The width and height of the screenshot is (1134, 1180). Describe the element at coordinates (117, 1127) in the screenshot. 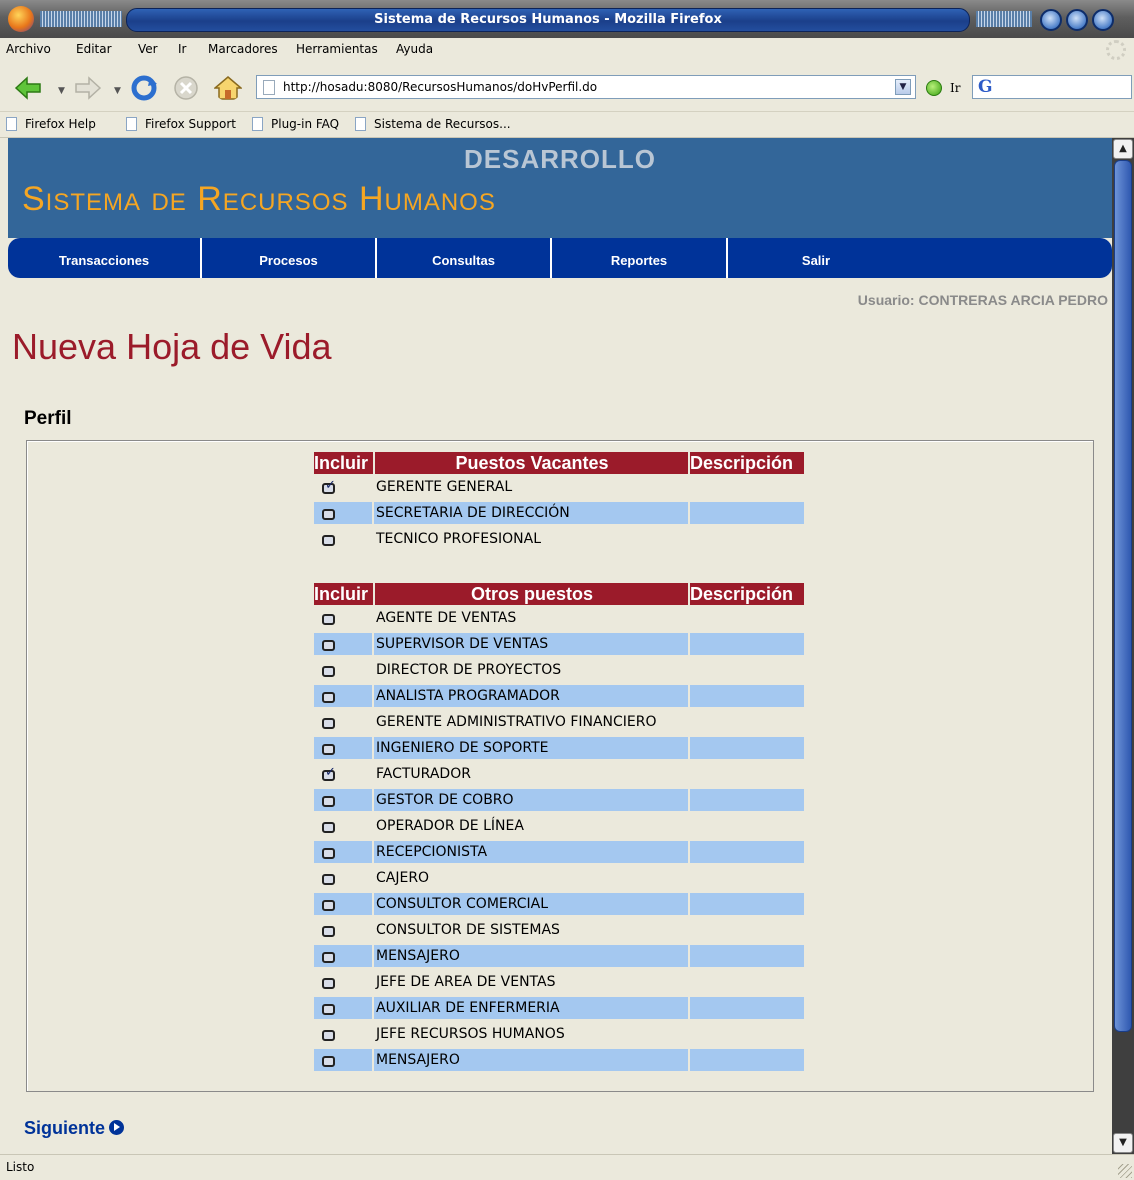

I see `next-arrow-icon` at that location.